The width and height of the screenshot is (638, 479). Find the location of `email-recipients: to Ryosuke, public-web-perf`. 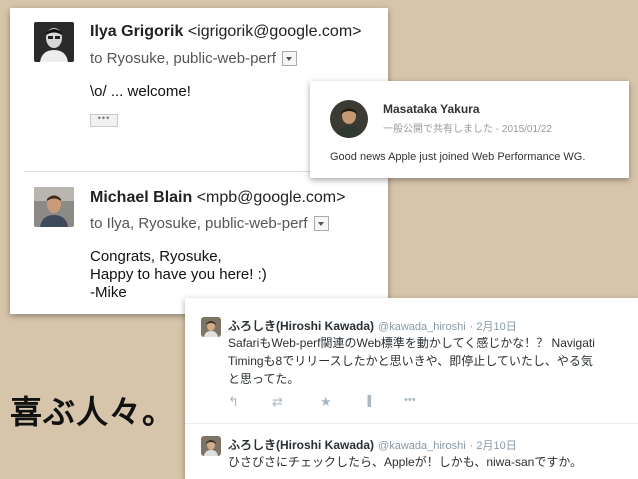

email-recipients: to Ryosuke, public-web-perf is located at coordinates (193, 58).